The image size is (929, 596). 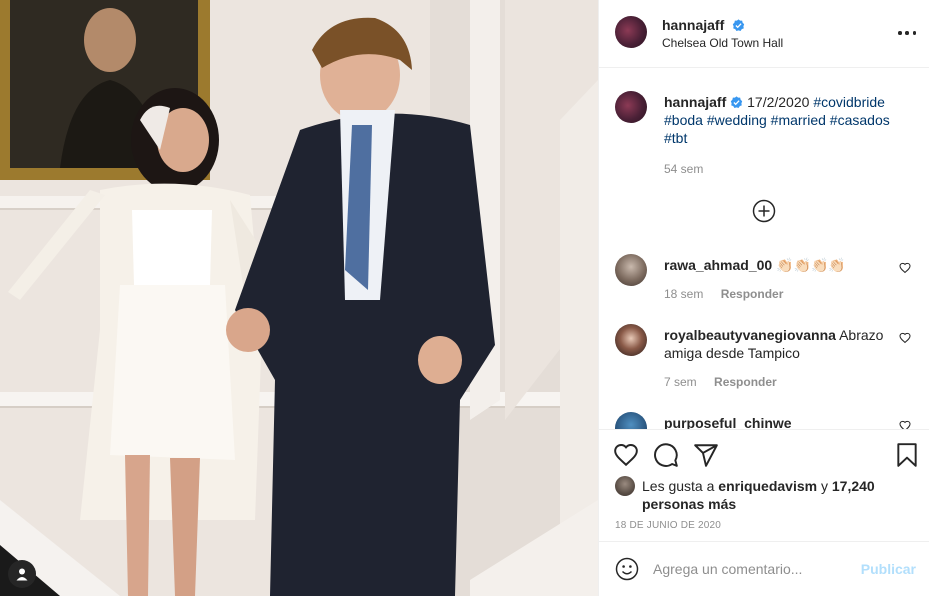 What do you see at coordinates (22, 574) in the screenshot?
I see `user-tag-icon` at bounding box center [22, 574].